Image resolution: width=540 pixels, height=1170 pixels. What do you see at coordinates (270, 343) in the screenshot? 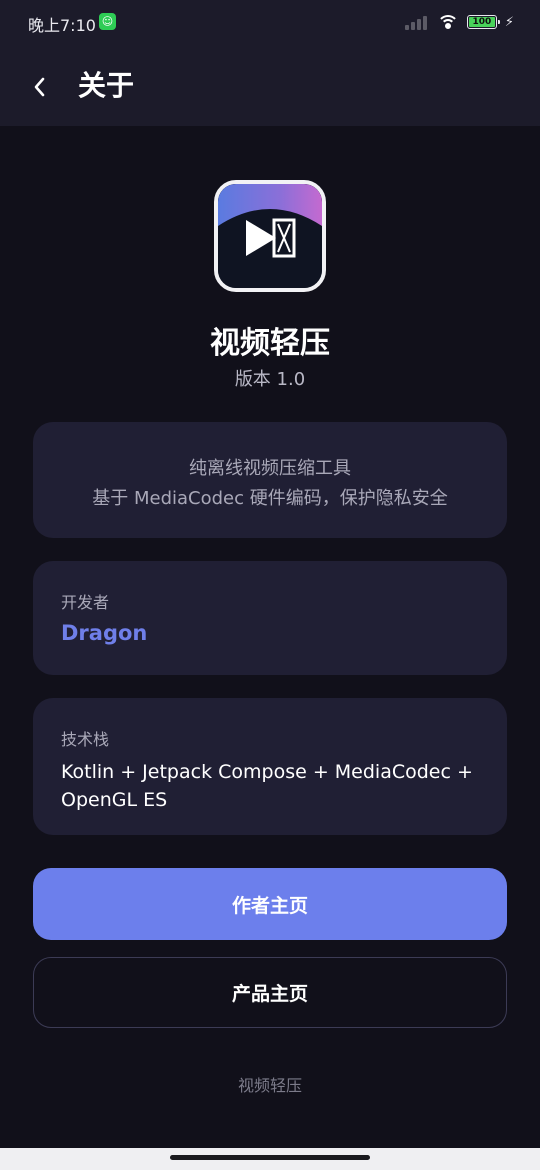
I see `app-name: 视频轻压` at bounding box center [270, 343].